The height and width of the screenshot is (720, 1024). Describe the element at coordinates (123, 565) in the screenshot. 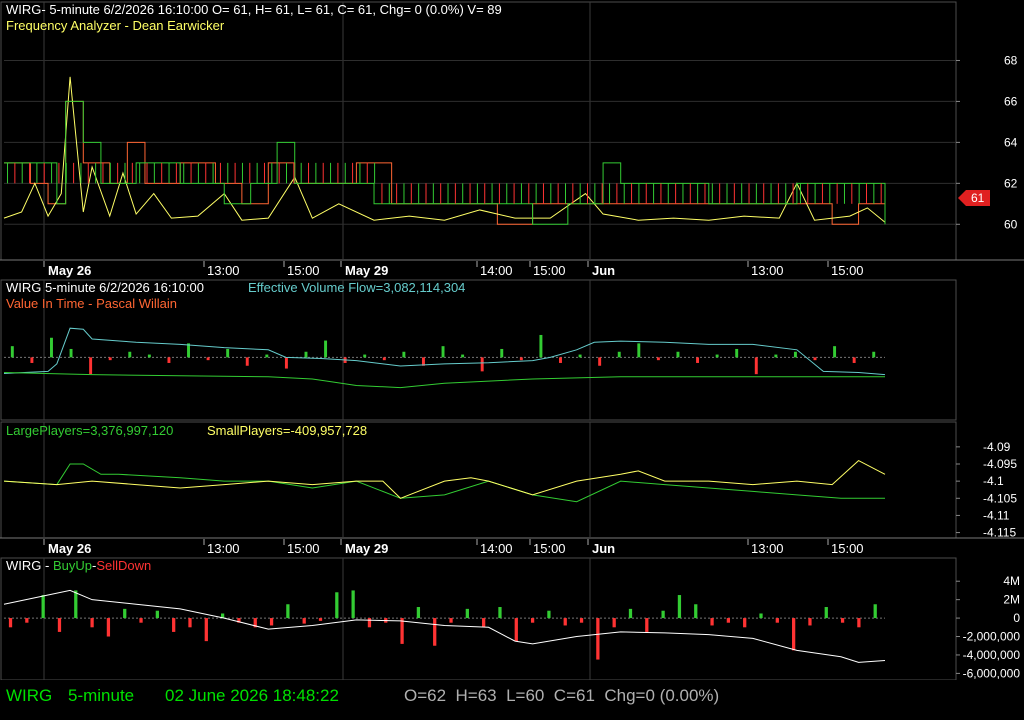

I see `selldown-label: SellDown` at that location.